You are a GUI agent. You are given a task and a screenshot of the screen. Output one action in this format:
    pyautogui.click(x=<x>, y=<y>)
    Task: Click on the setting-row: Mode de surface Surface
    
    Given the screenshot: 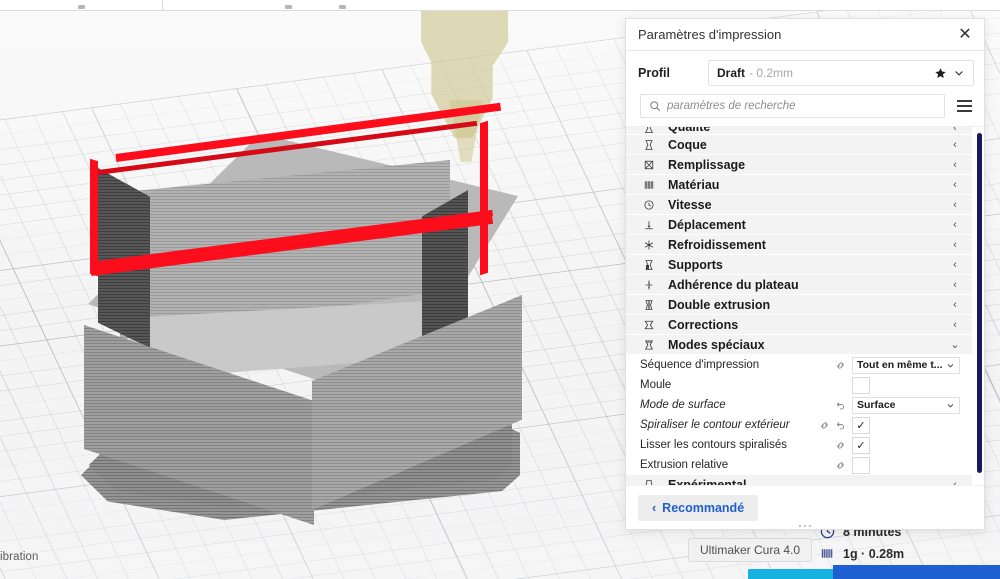 What is the action you would take?
    pyautogui.click(x=799, y=405)
    